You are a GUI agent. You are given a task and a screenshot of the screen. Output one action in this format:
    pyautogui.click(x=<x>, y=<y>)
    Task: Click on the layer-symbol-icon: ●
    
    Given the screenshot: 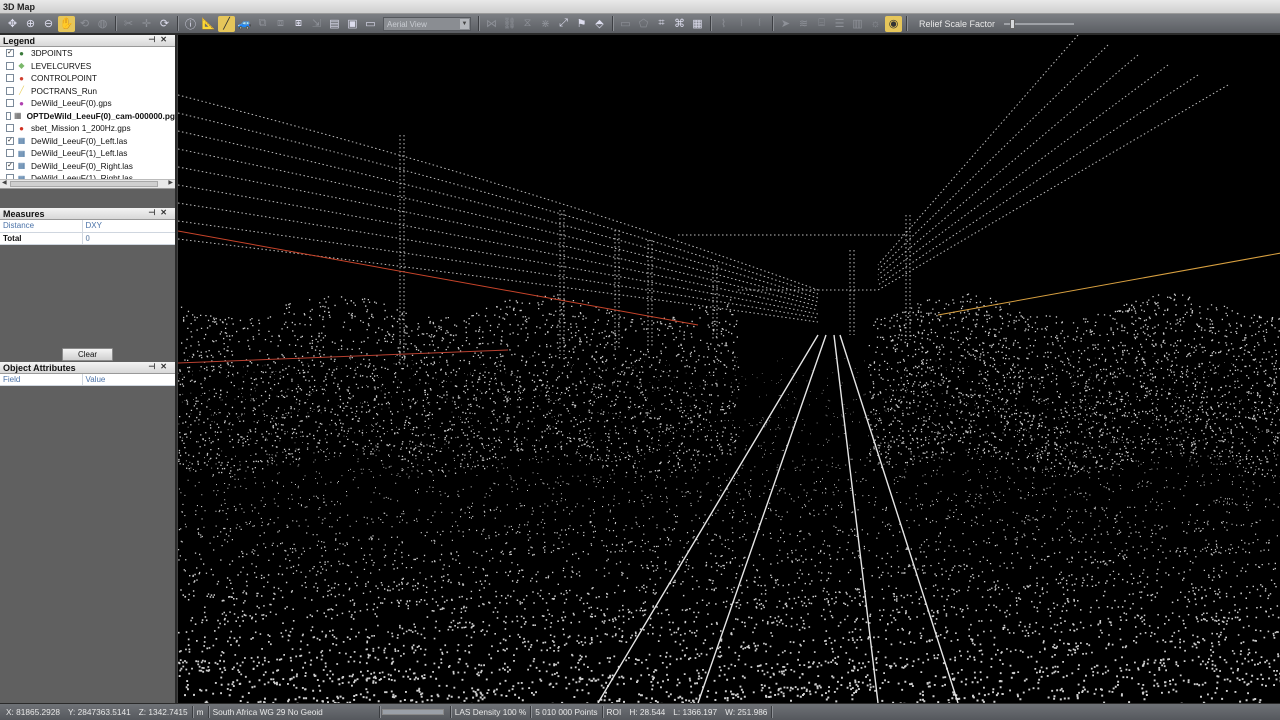 What is the action you would take?
    pyautogui.click(x=21, y=103)
    